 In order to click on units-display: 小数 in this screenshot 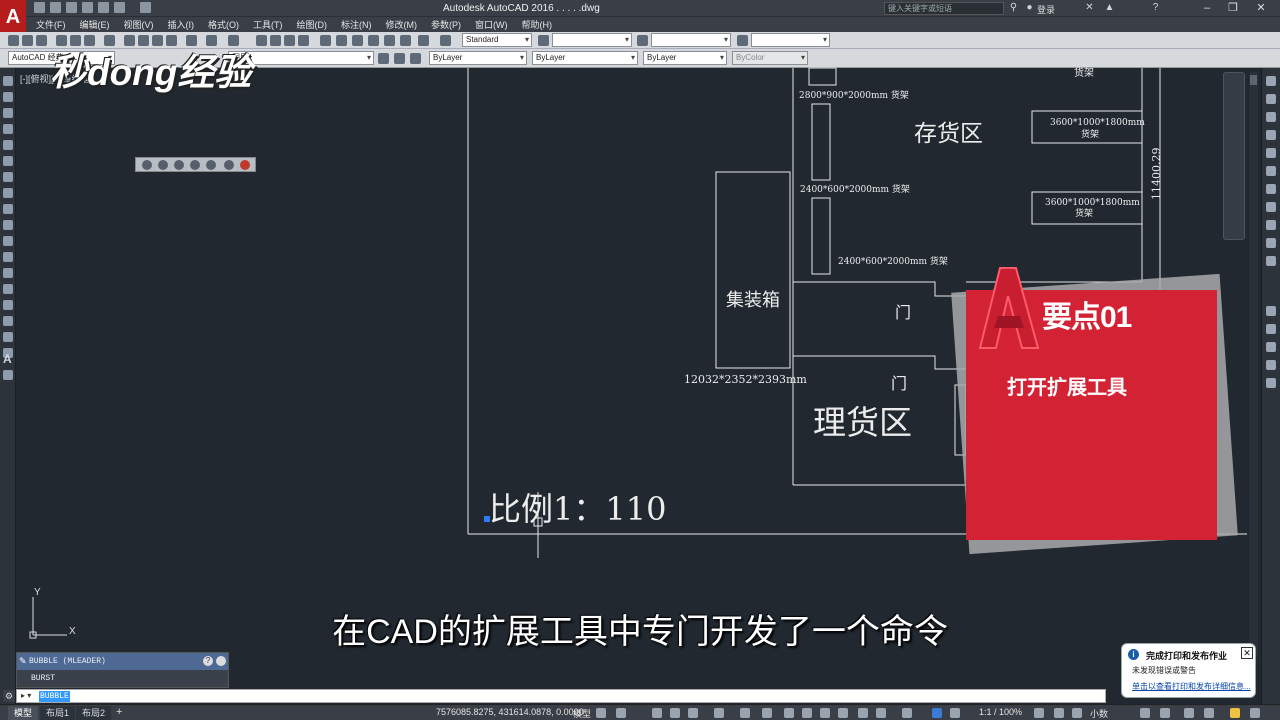, I will do `click(1099, 713)`.